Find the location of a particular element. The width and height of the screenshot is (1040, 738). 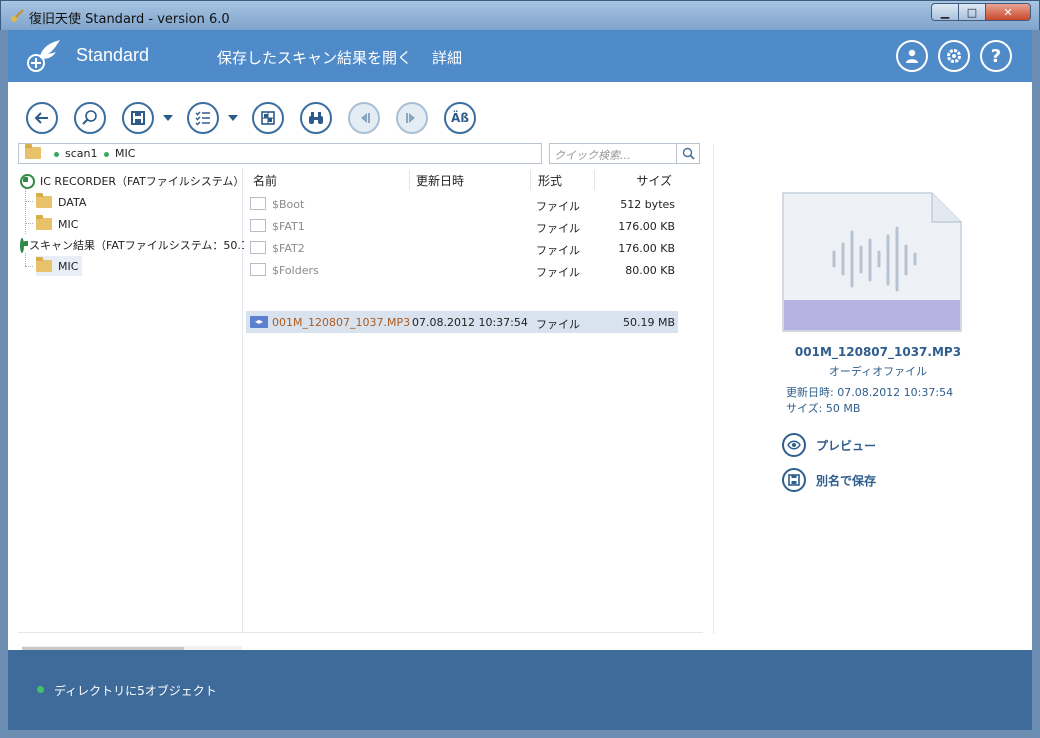

view-mode-button is located at coordinates (268, 118).